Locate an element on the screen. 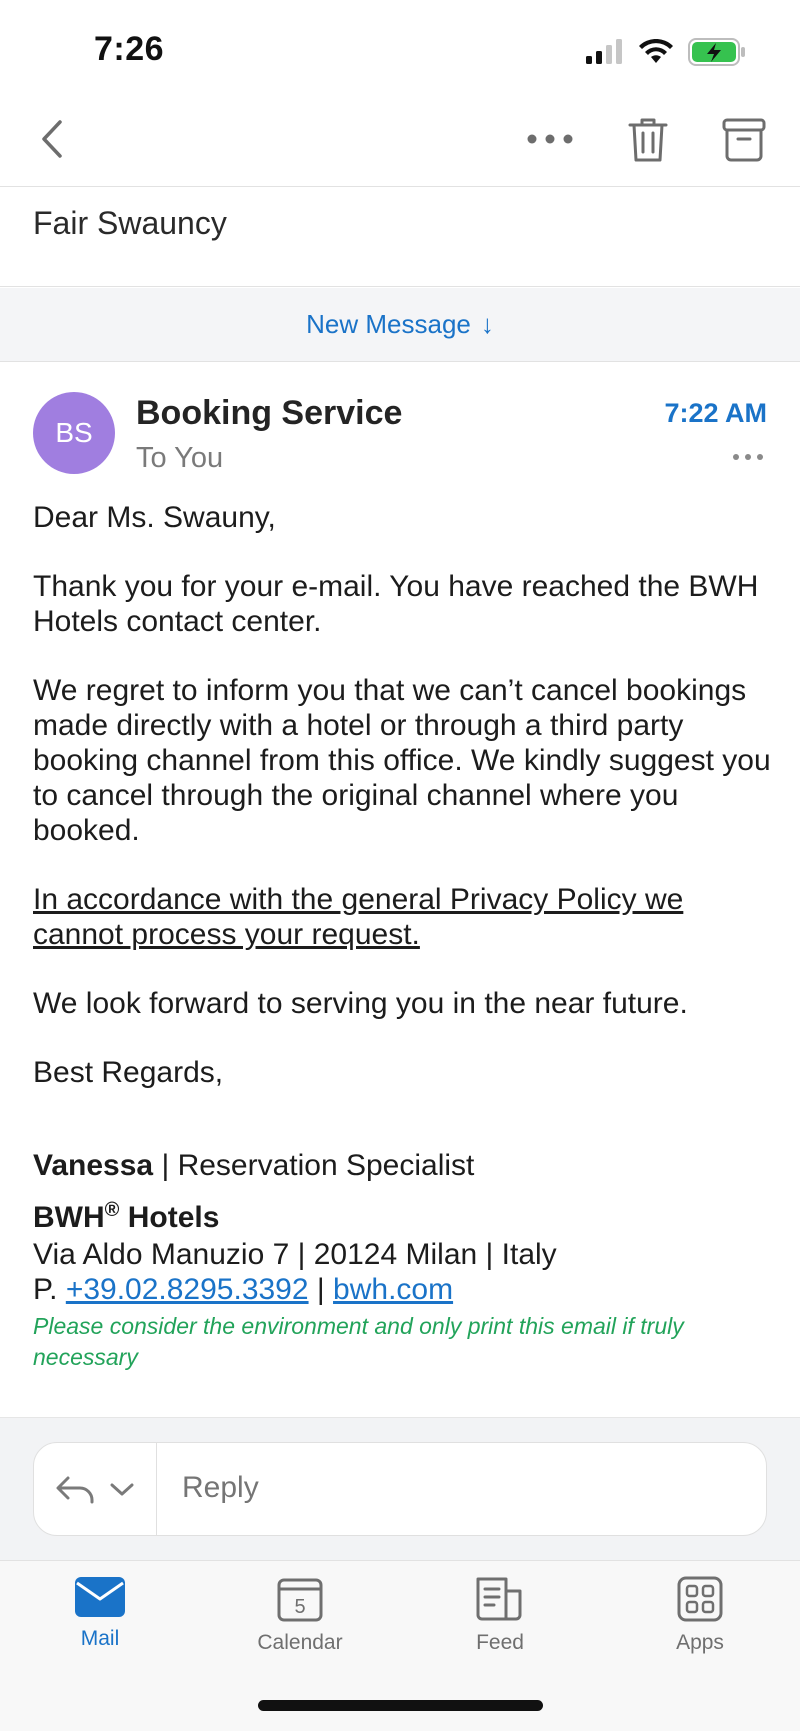  reply-input is located at coordinates (462, 1488).